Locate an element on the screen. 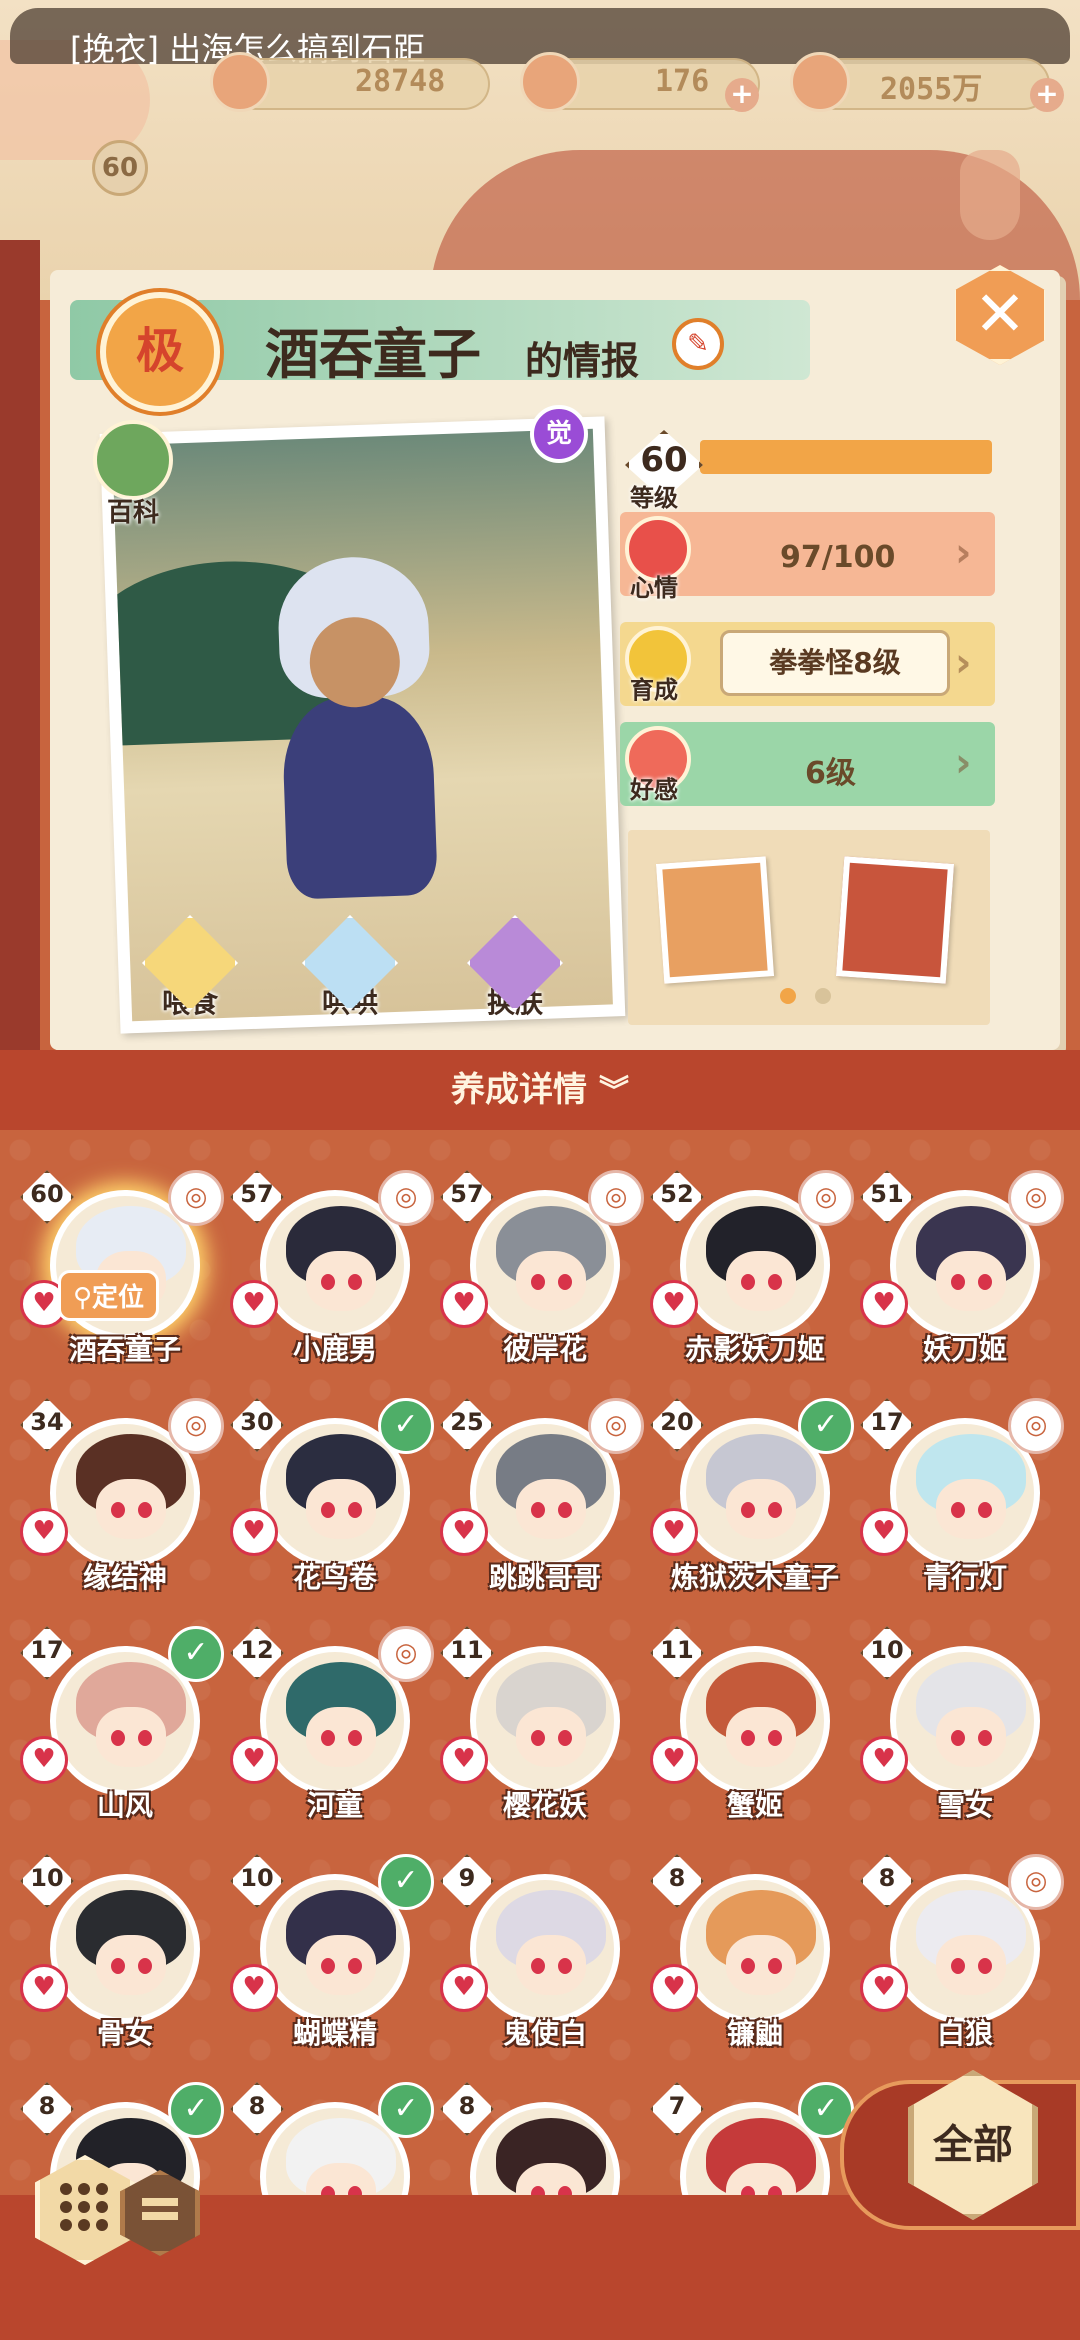 The width and height of the screenshot is (1080, 2340). character-card: 10 ♥ 雪女 is located at coordinates (965, 1736).